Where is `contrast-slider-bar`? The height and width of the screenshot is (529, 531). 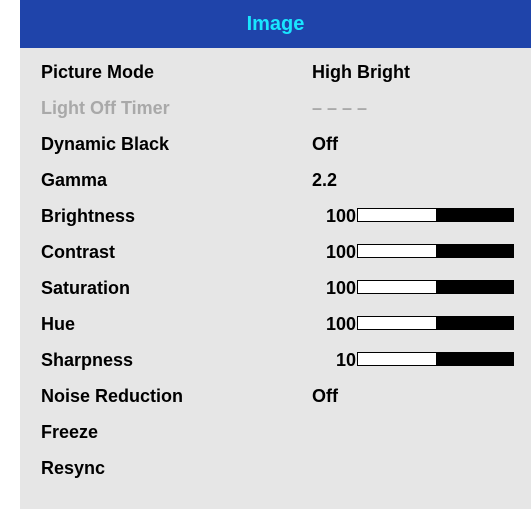
contrast-slider-bar is located at coordinates (435, 251).